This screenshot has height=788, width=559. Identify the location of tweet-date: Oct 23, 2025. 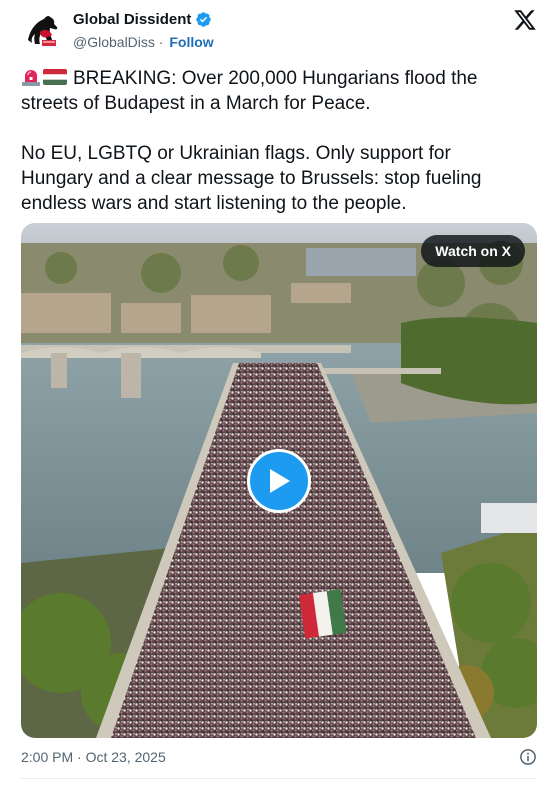
(125, 757).